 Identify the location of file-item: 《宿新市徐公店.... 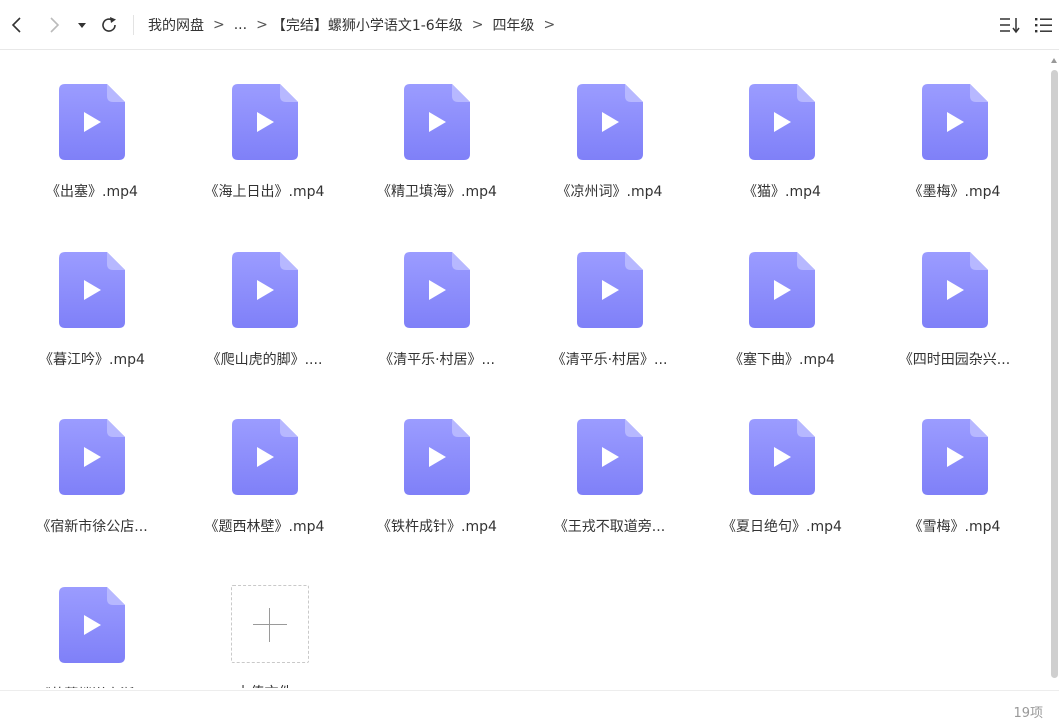
(92, 467).